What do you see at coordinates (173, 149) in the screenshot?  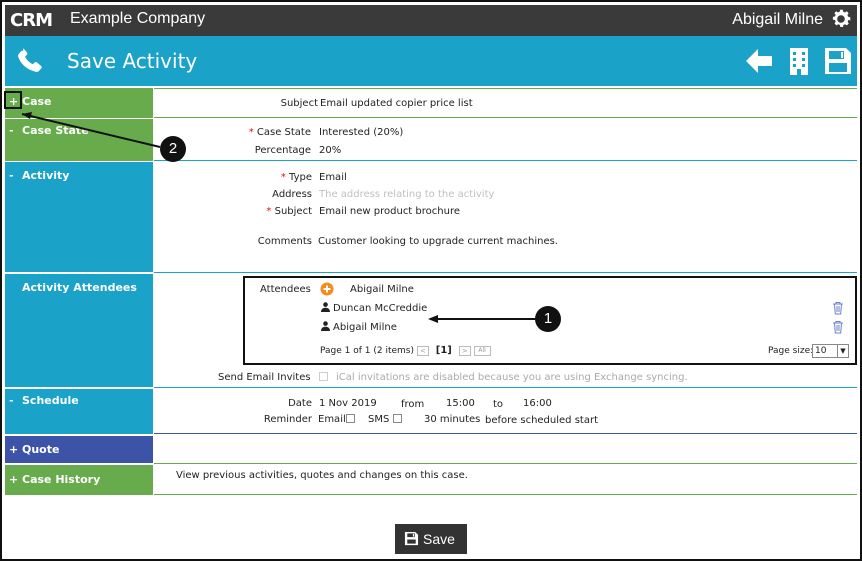 I see `callout-2: 2` at bounding box center [173, 149].